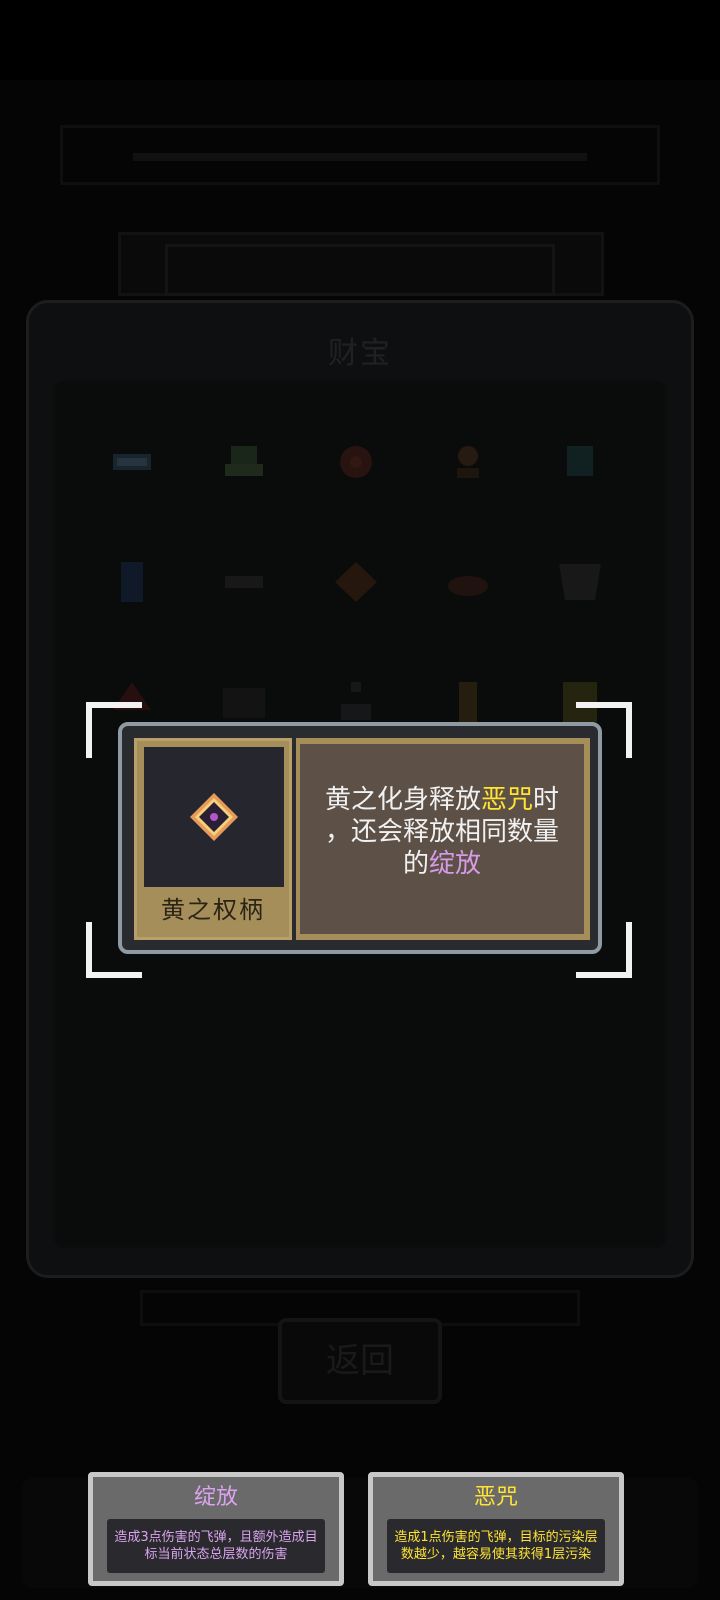 The height and width of the screenshot is (1600, 720). Describe the element at coordinates (214, 817) in the screenshot. I see `yellow-scepter-icon` at that location.